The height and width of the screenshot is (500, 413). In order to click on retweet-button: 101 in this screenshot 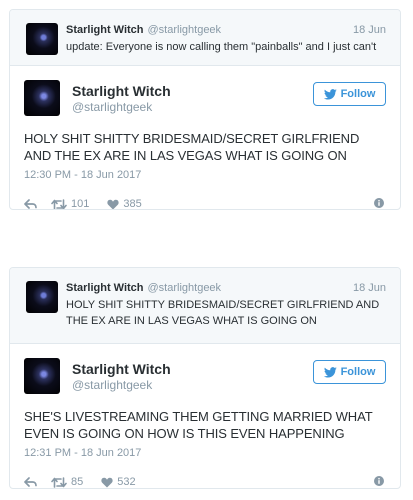, I will do `click(70, 204)`.